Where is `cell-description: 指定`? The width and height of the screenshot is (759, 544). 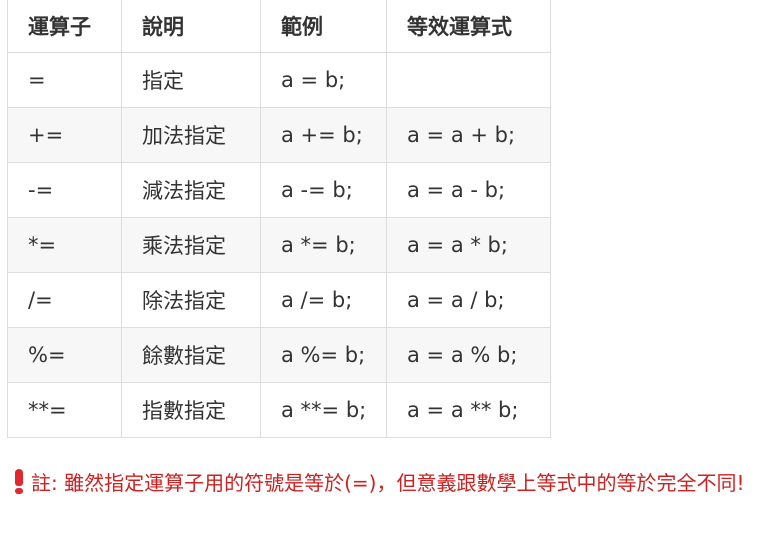
cell-description: 指定 is located at coordinates (191, 80).